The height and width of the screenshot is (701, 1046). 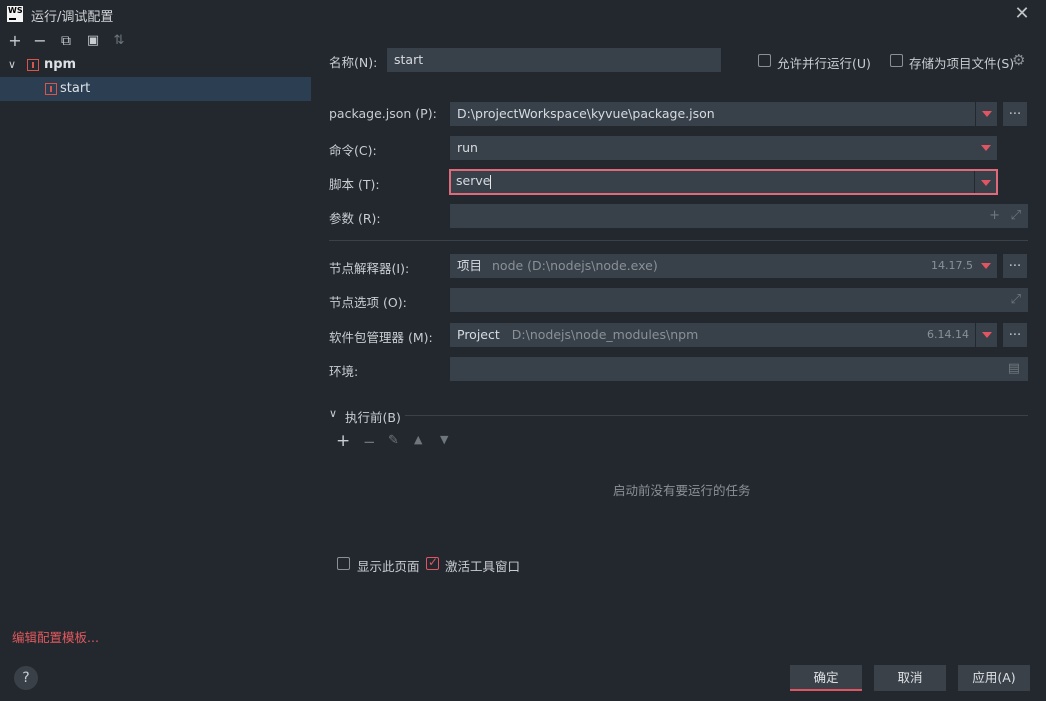 I want to click on ok-button: 确定, so click(x=826, y=678).